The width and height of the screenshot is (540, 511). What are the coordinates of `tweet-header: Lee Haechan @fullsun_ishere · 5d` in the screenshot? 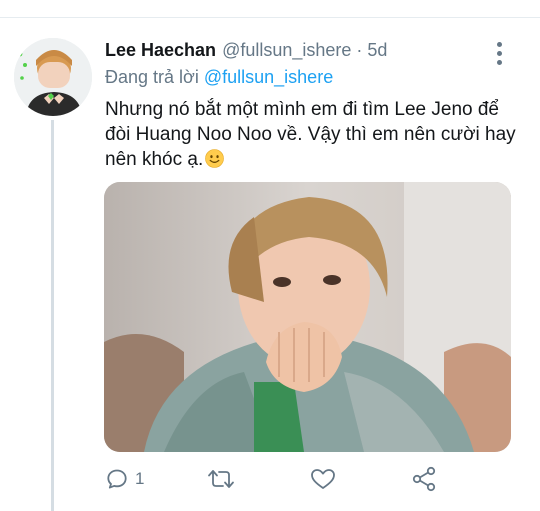 It's located at (246, 52).